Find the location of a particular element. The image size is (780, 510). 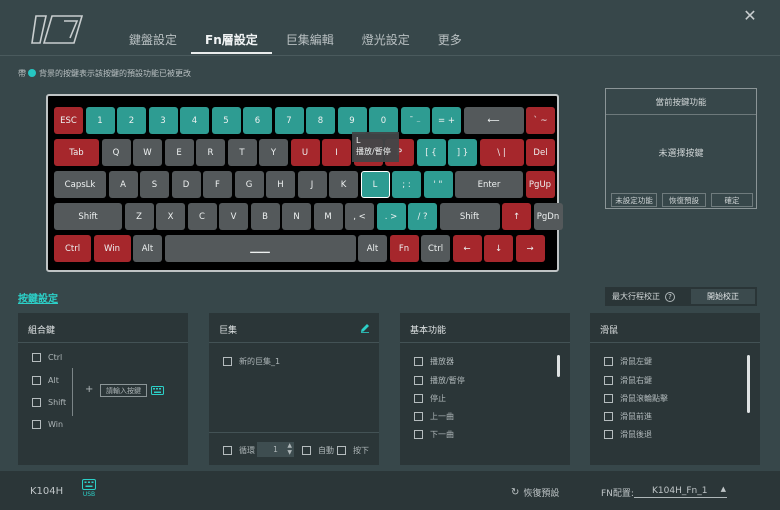

key-2-9: L is located at coordinates (375, 184).